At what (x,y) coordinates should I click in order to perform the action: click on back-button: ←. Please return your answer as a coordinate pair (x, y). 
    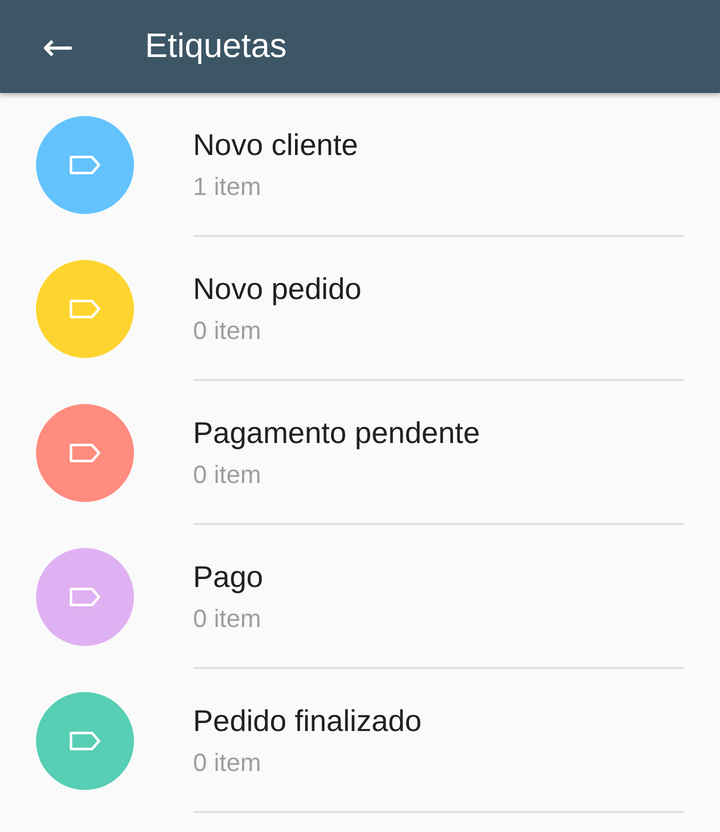
    Looking at the image, I should click on (58, 47).